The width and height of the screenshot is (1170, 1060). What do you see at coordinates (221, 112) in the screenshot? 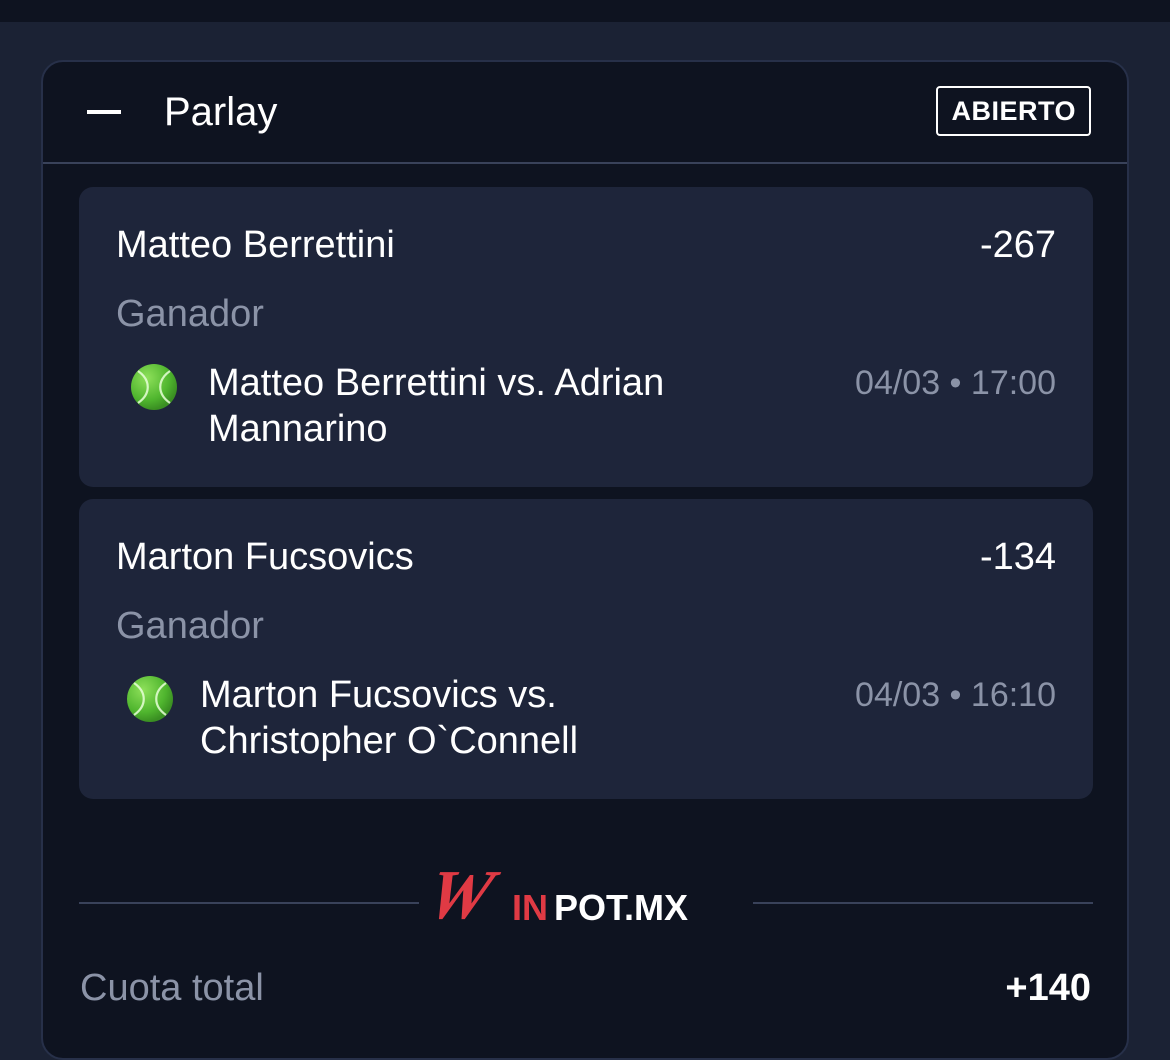
I see `parlay-title: Parlay` at bounding box center [221, 112].